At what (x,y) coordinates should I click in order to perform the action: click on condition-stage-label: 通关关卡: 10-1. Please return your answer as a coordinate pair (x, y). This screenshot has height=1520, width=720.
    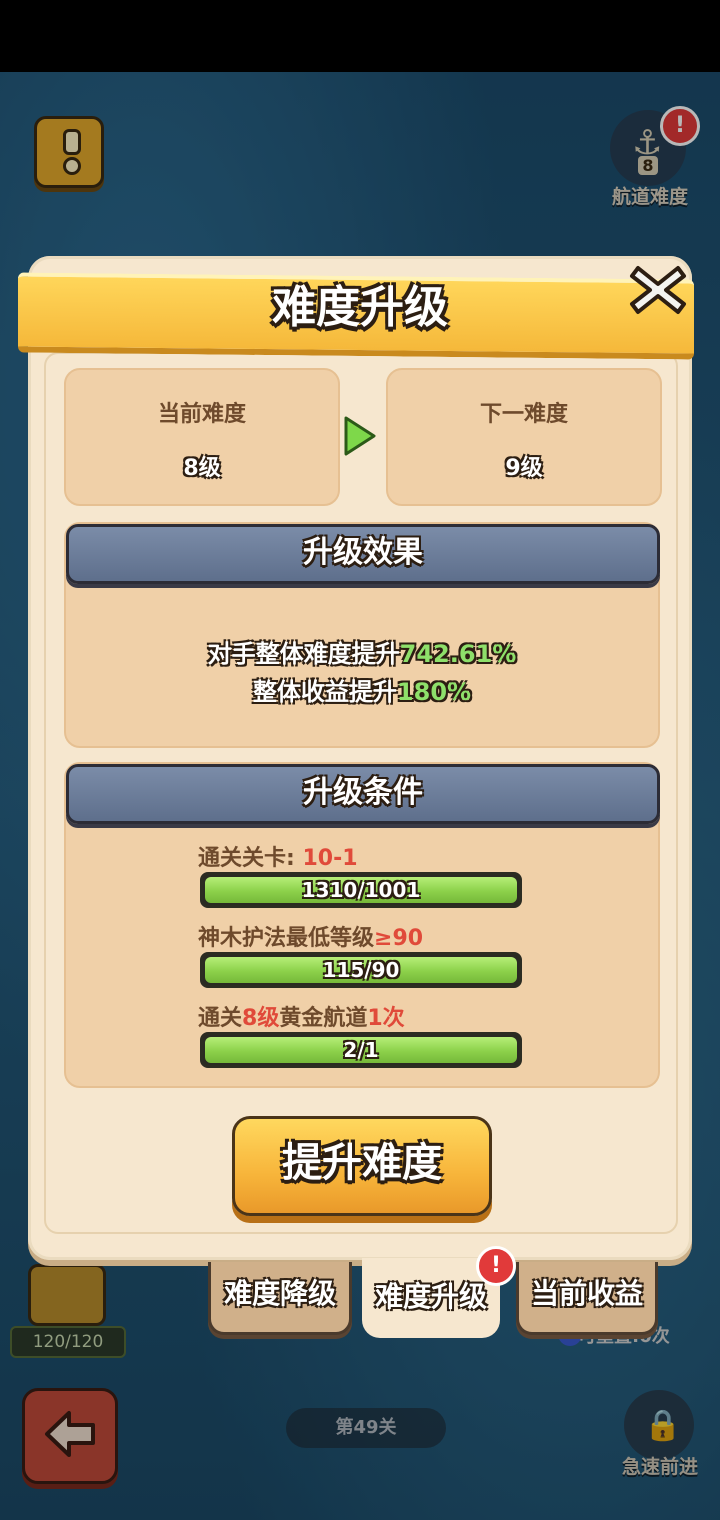
    Looking at the image, I should click on (278, 858).